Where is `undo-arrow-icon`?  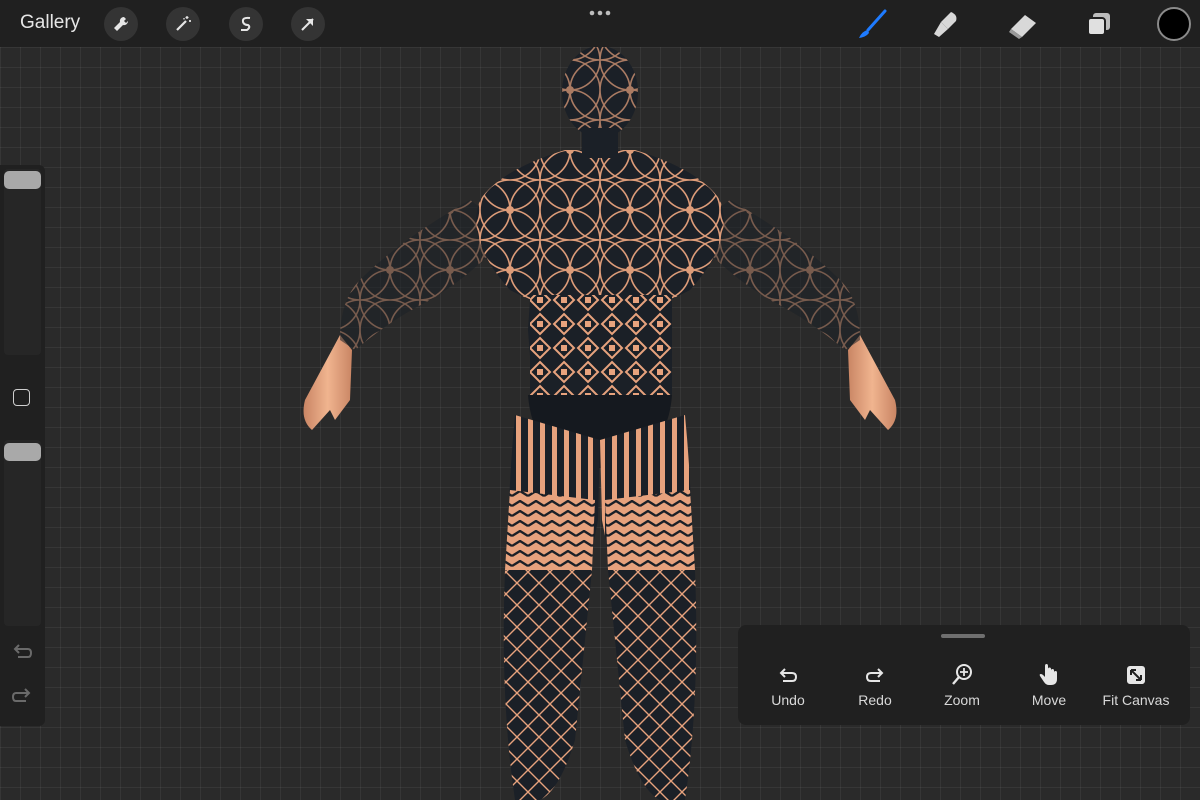 undo-arrow-icon is located at coordinates (22, 654).